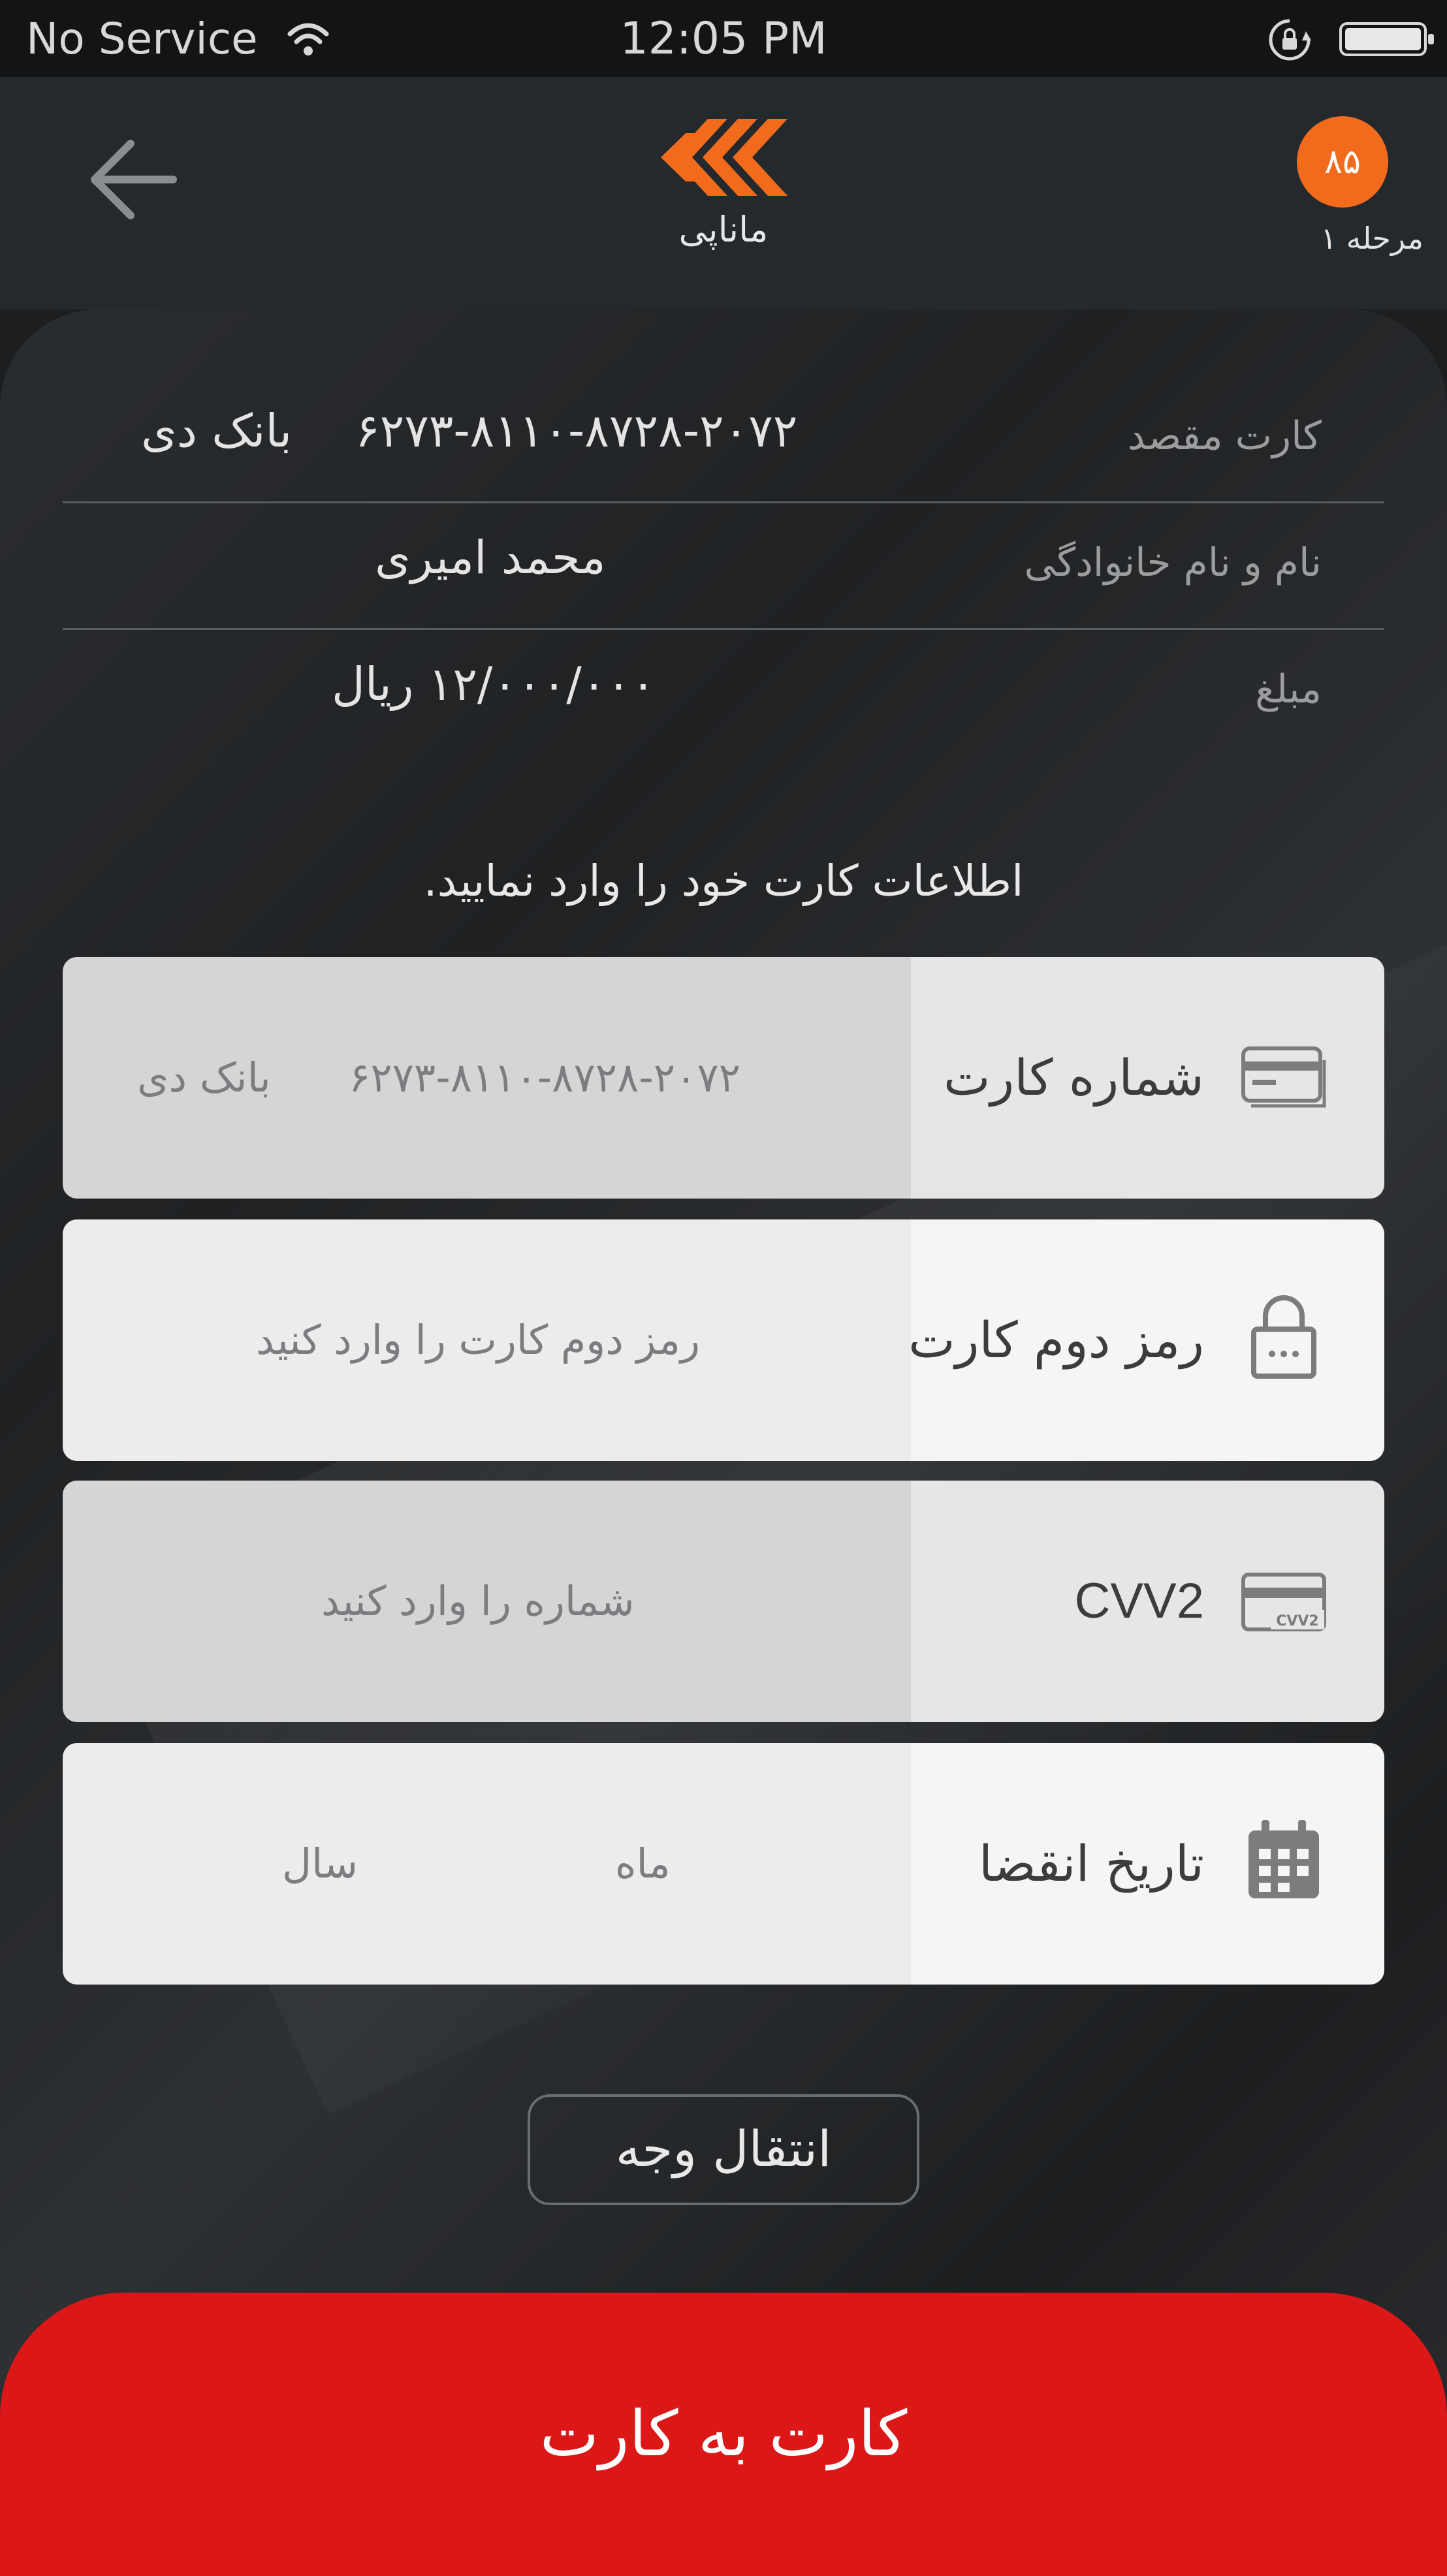  Describe the element at coordinates (723, 1340) in the screenshot. I see `pin2-field: رمز دوم کارت رمز دوم کارت را وارد کنید` at that location.